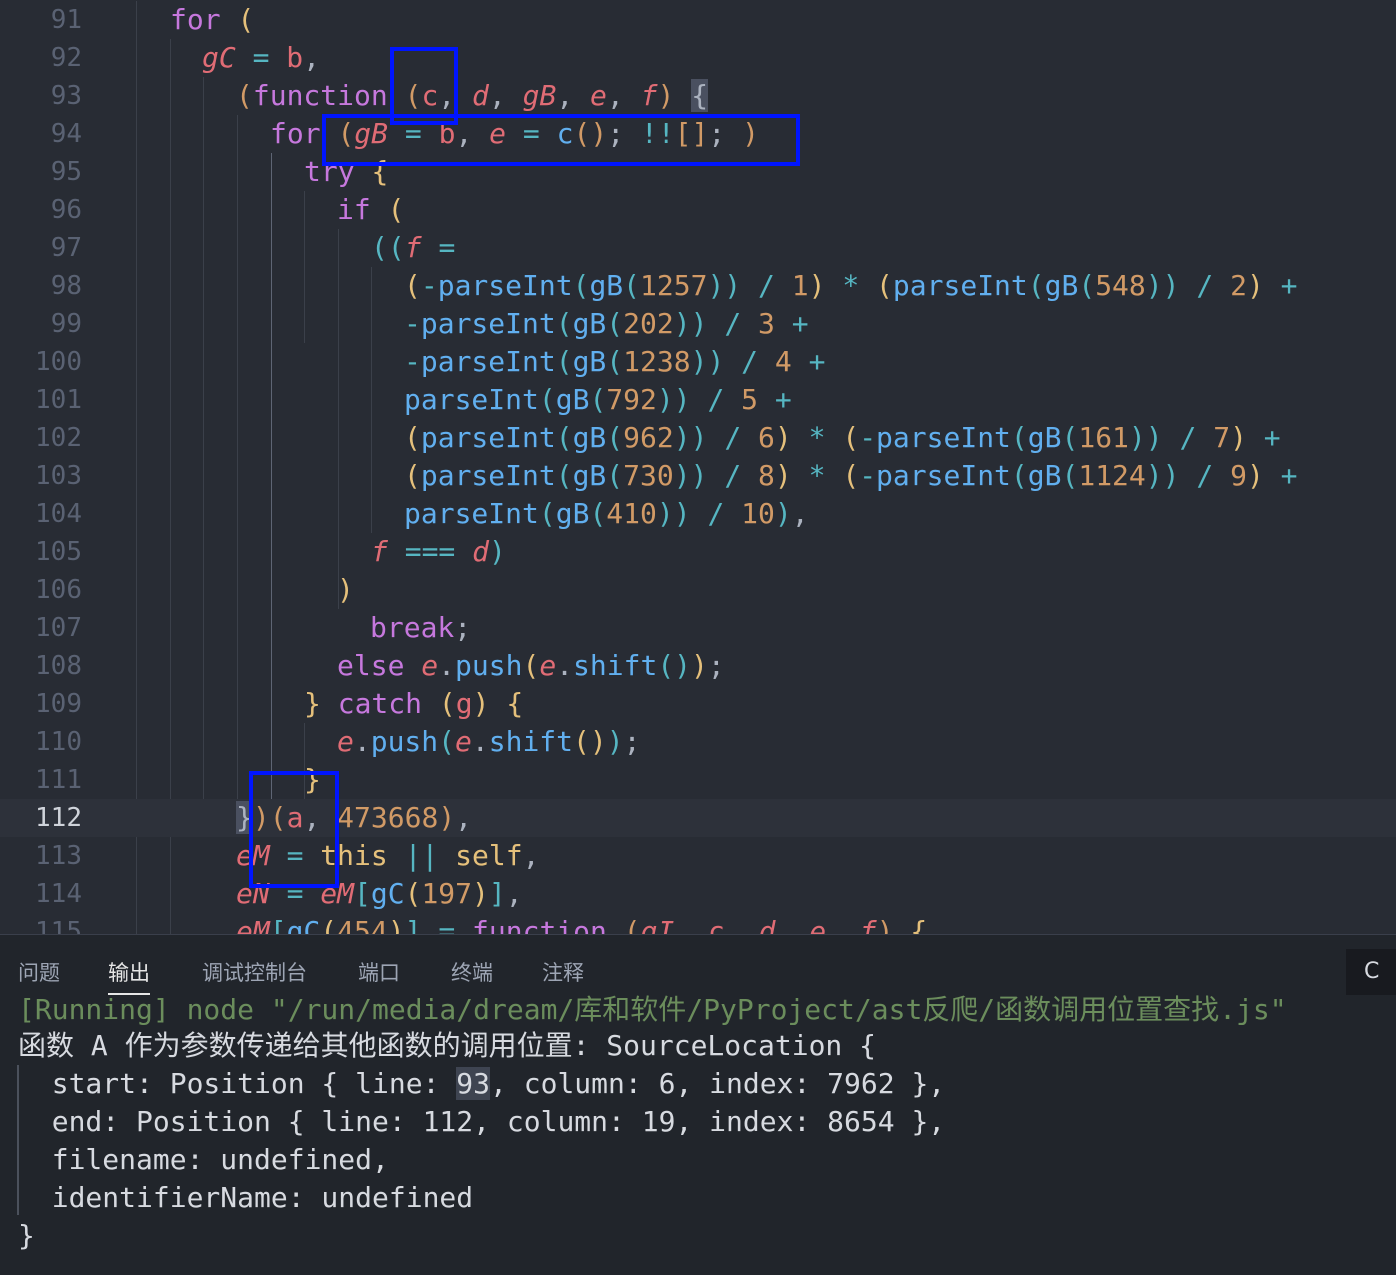 This screenshot has height=1275, width=1396. What do you see at coordinates (698, 818) in the screenshot?
I see `code-line: 112})(a, 473668),` at bounding box center [698, 818].